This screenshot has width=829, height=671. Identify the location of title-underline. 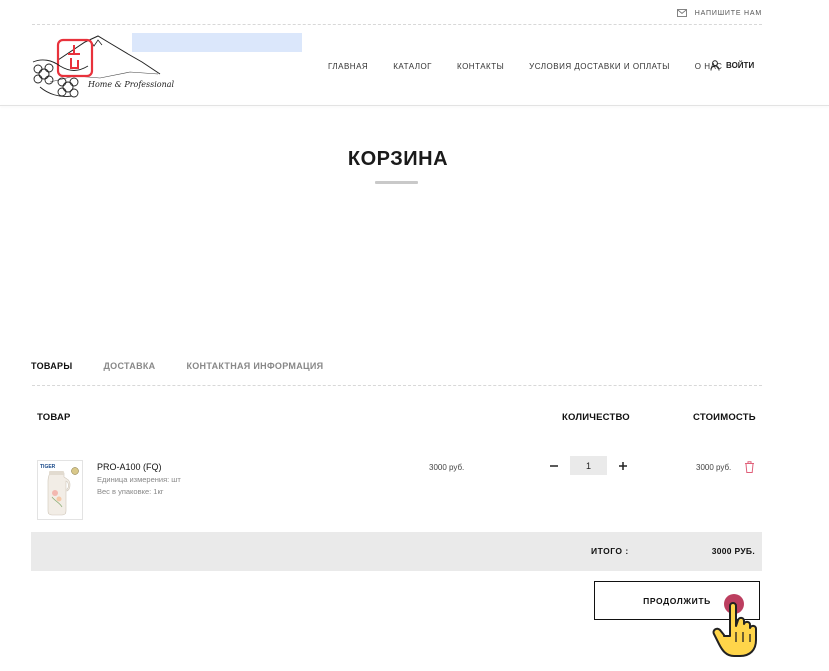
(396, 182).